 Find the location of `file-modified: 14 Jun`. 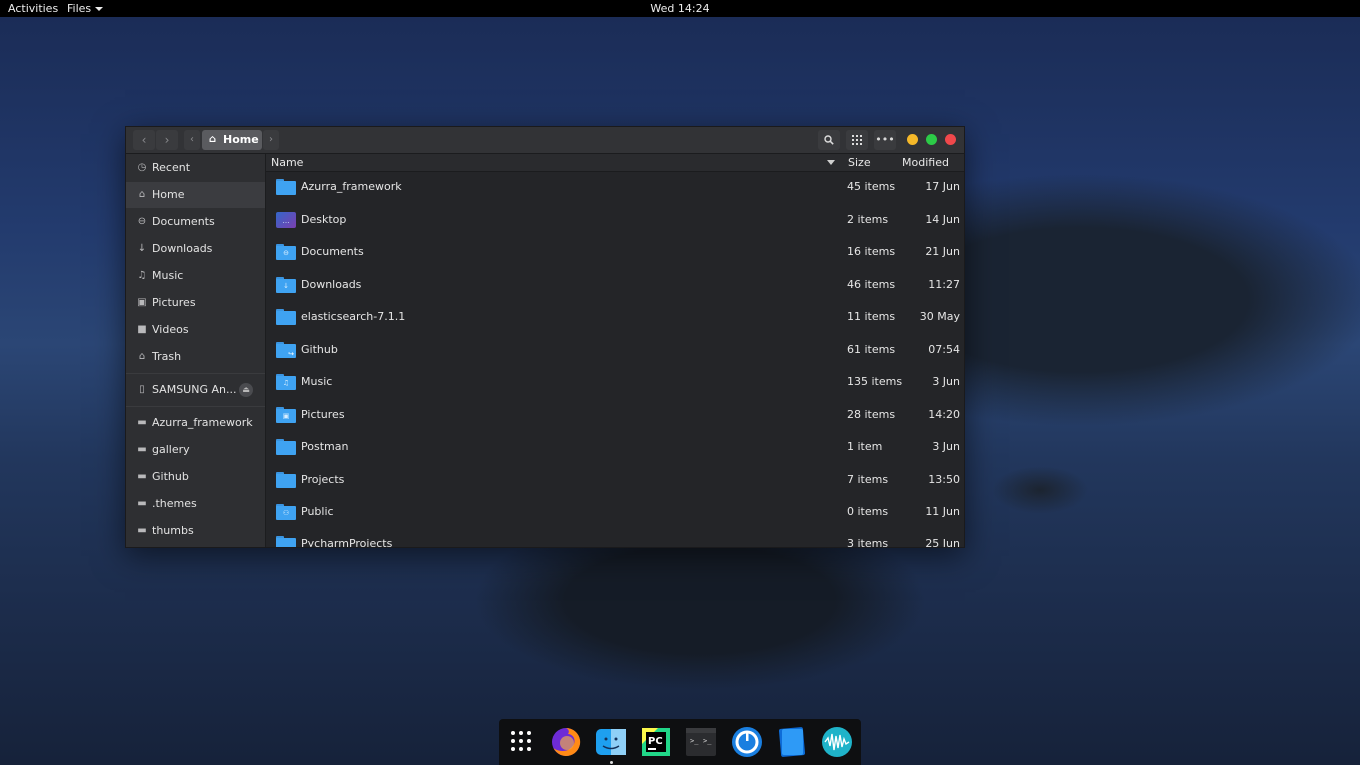

file-modified: 14 Jun is located at coordinates (942, 219).